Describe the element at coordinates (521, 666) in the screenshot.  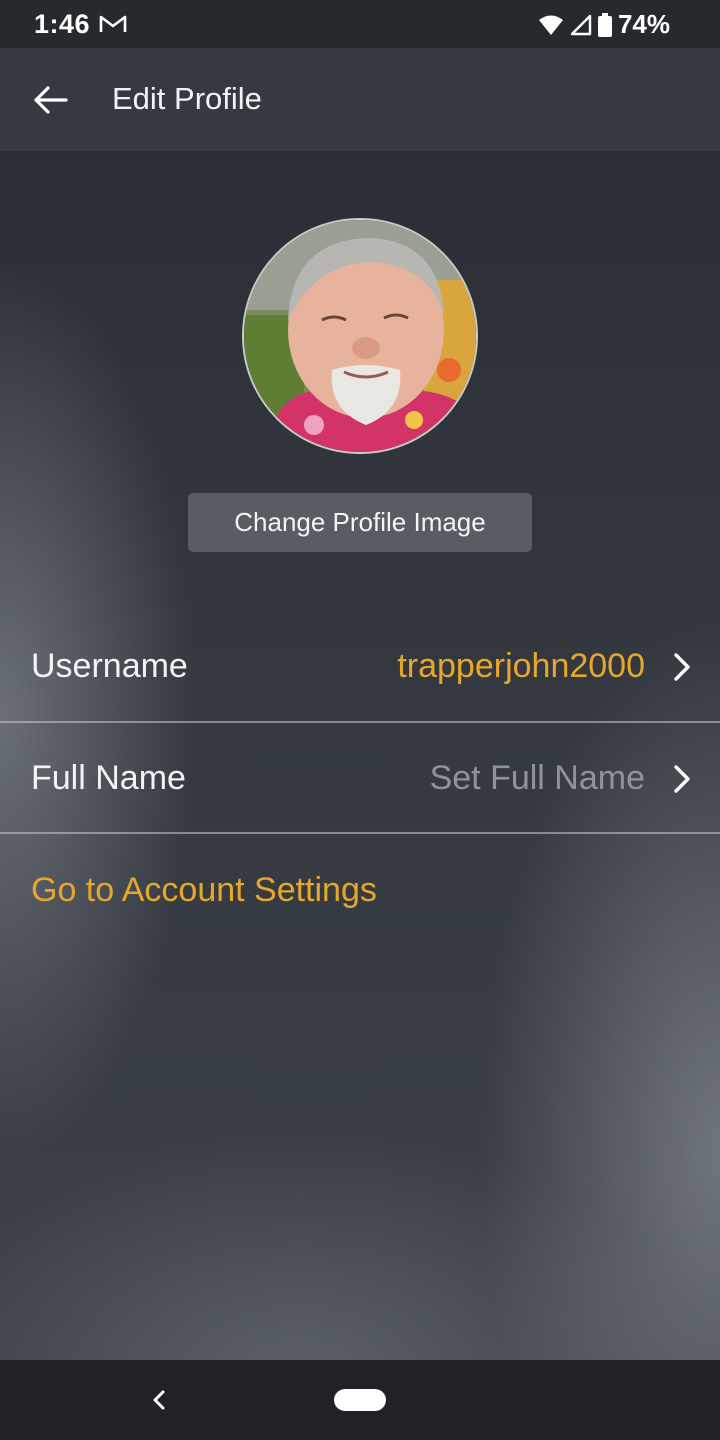
I see `username-value: trapperjohn2000` at that location.